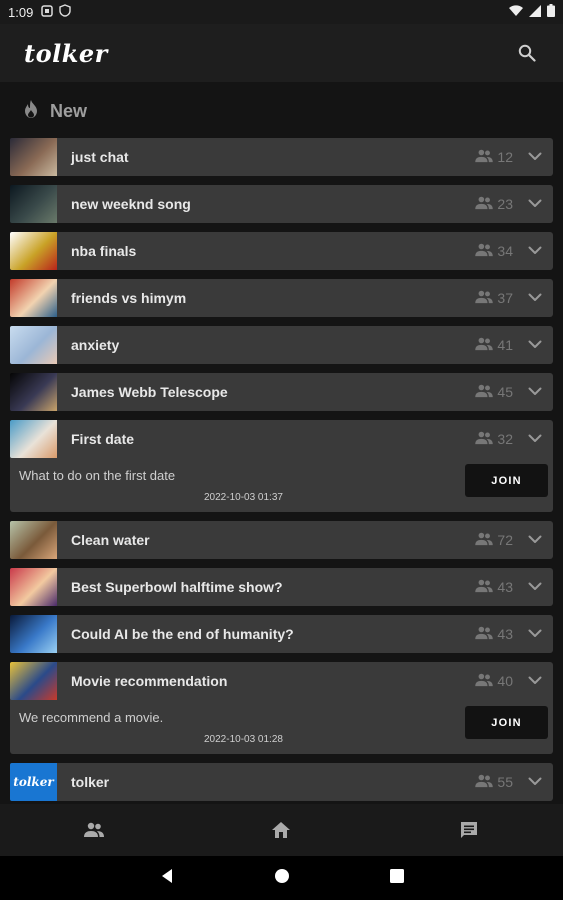 The height and width of the screenshot is (900, 563). I want to click on bottom-nav, so click(281, 830).